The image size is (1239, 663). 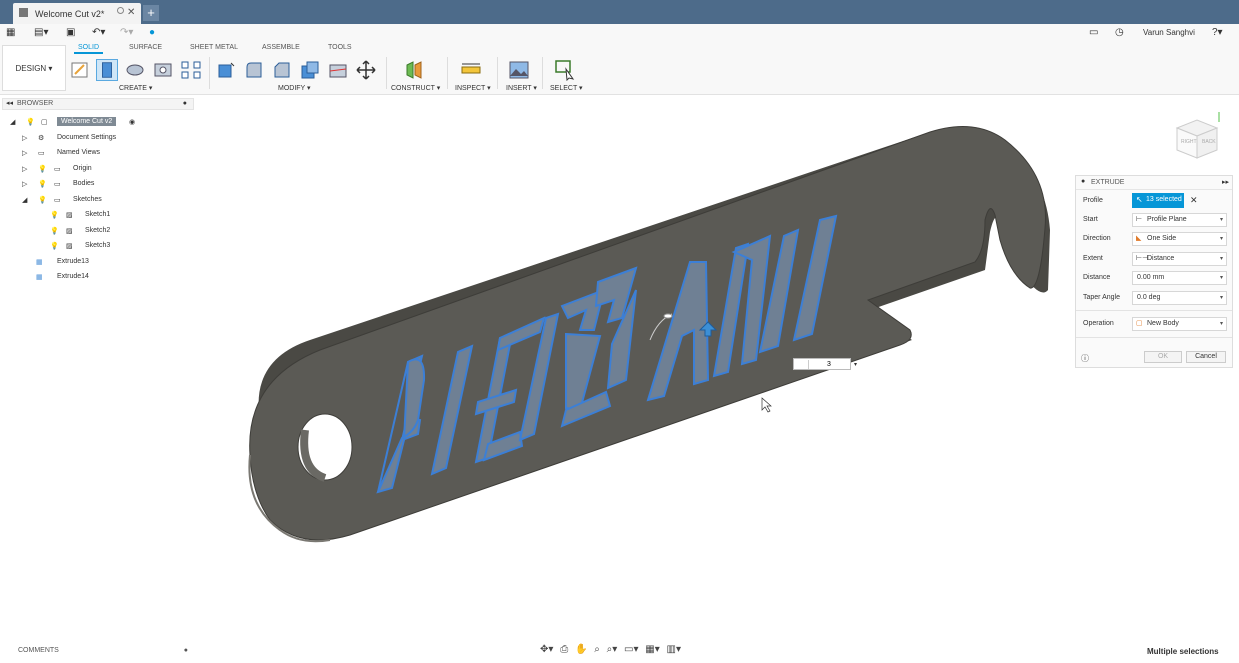 What do you see at coordinates (566, 88) in the screenshot?
I see `group-select: SELECT ▾` at bounding box center [566, 88].